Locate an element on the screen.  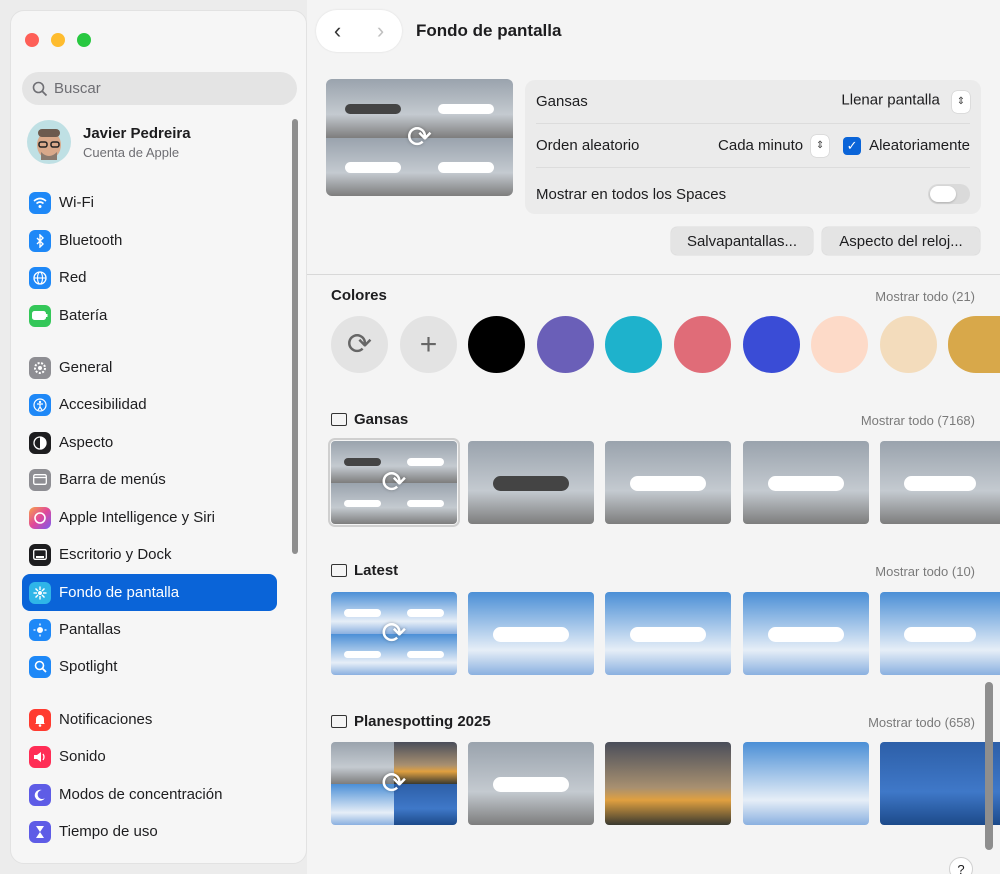
plus-icon: + is located at coordinates (428, 344).